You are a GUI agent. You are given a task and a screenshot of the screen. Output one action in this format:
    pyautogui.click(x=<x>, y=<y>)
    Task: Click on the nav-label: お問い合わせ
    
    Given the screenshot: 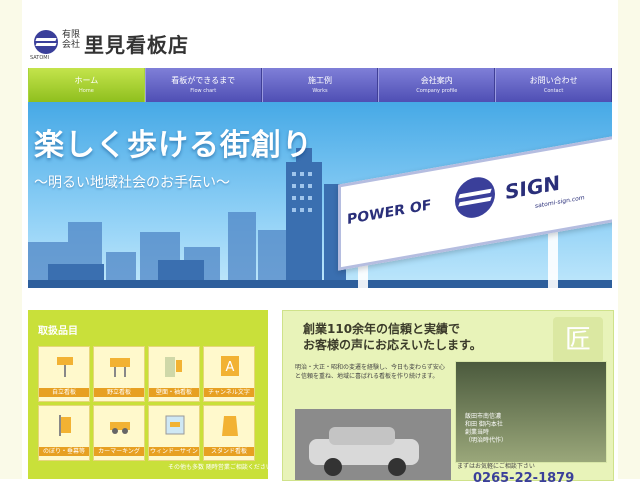 What is the action you would take?
    pyautogui.click(x=553, y=80)
    